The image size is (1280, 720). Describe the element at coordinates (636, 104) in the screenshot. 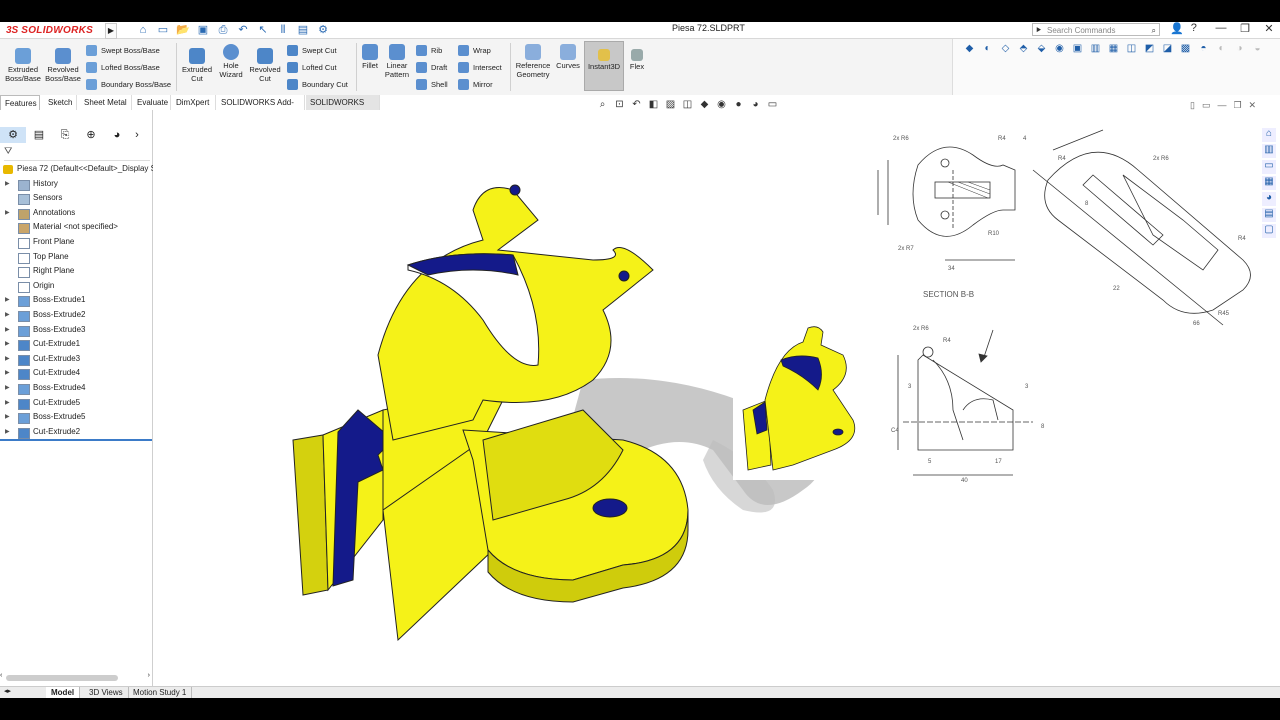

I see `previous-view-icon: ↶` at that location.